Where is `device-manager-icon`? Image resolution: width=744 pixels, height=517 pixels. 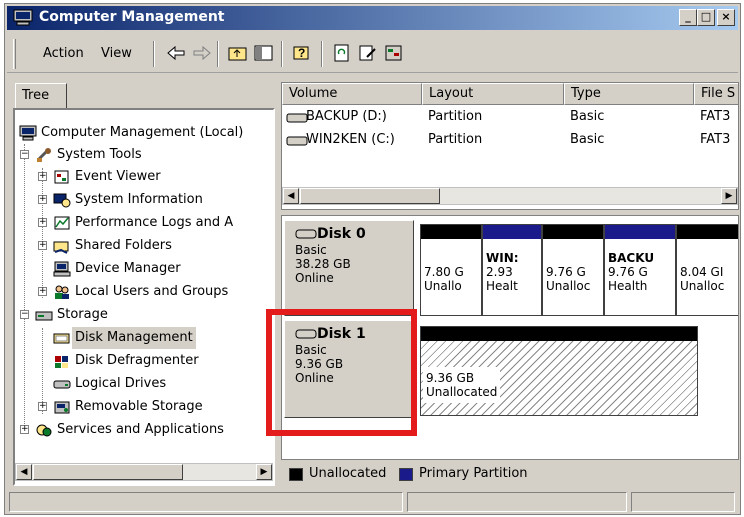
device-manager-icon is located at coordinates (62, 269).